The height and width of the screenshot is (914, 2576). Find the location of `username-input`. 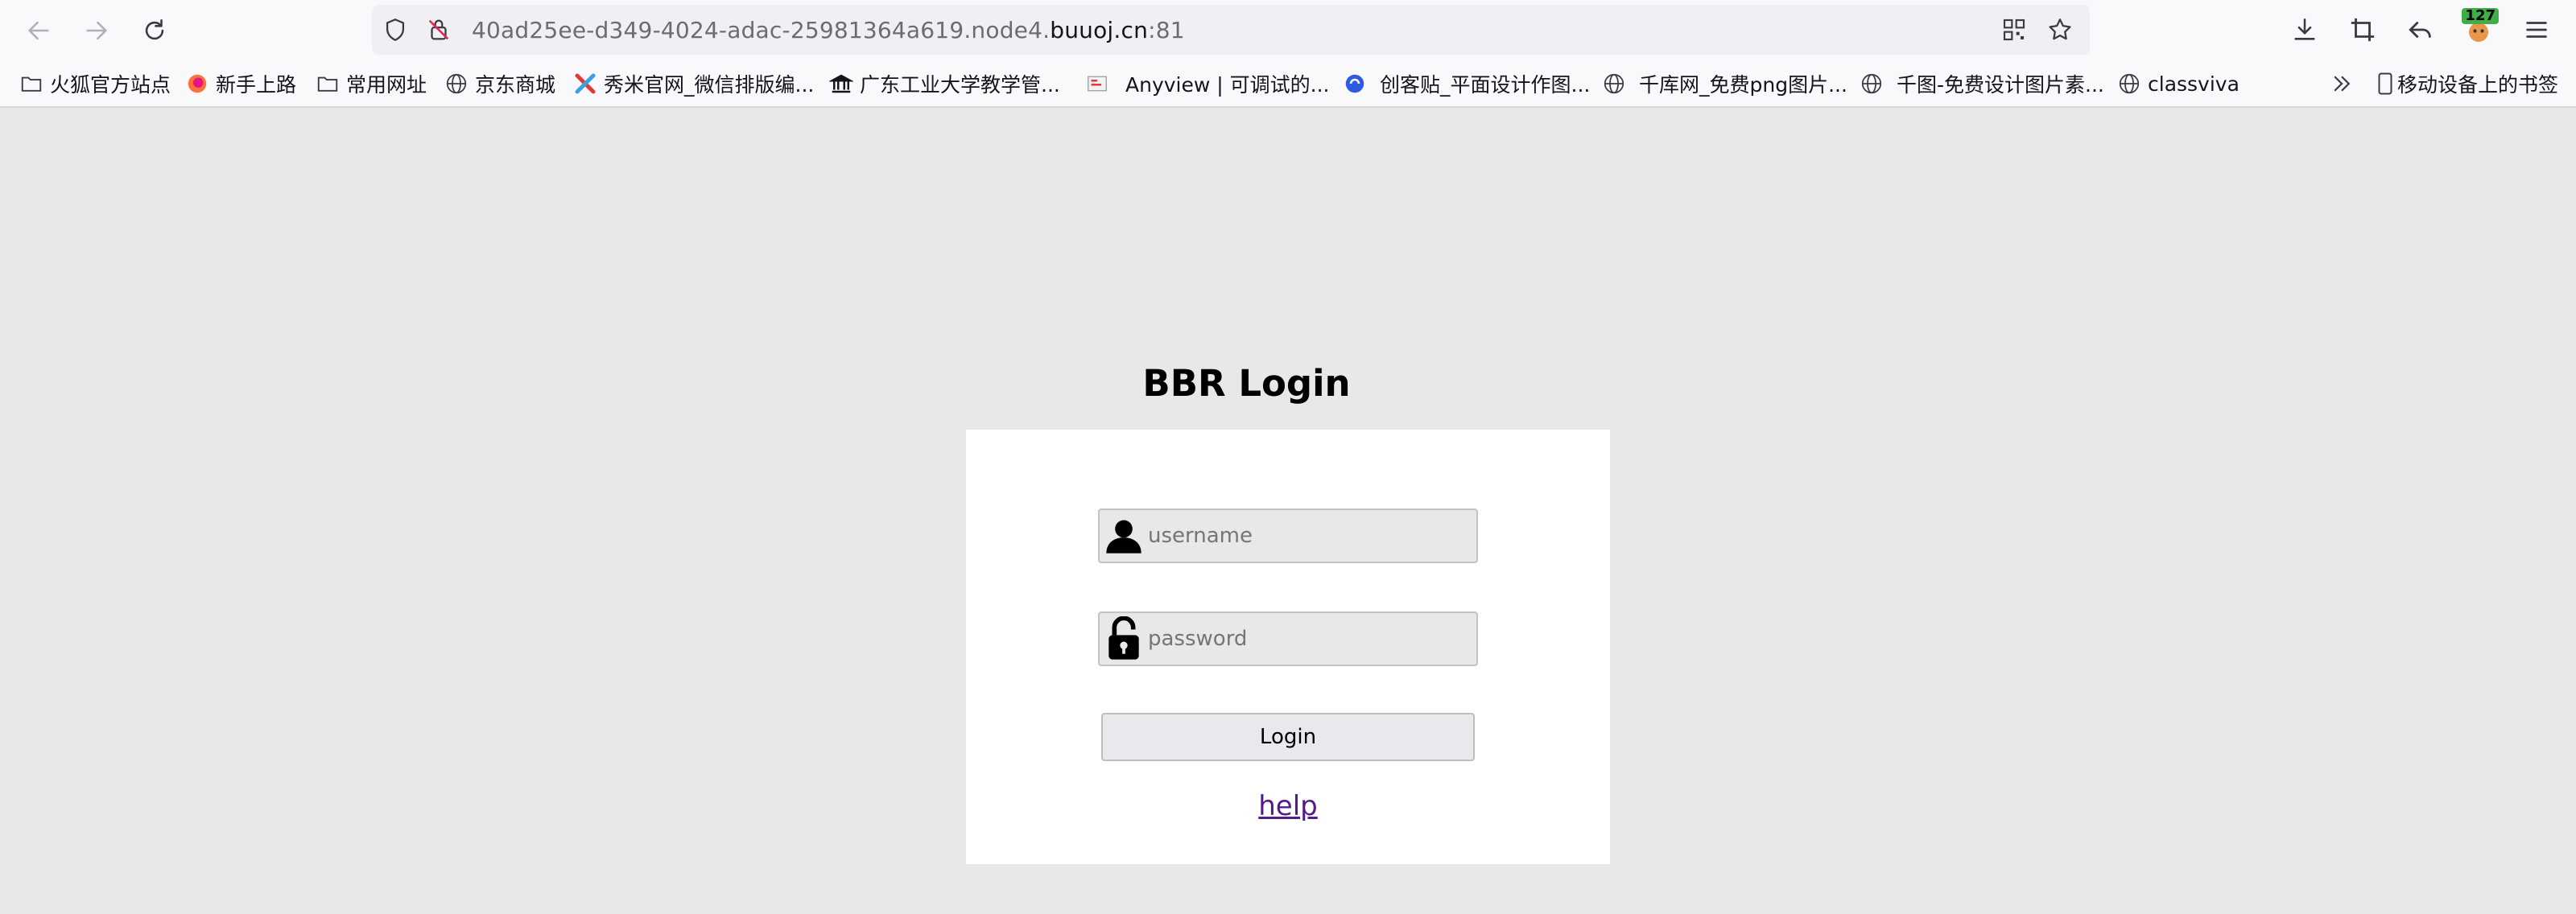

username-input is located at coordinates (1309, 536).